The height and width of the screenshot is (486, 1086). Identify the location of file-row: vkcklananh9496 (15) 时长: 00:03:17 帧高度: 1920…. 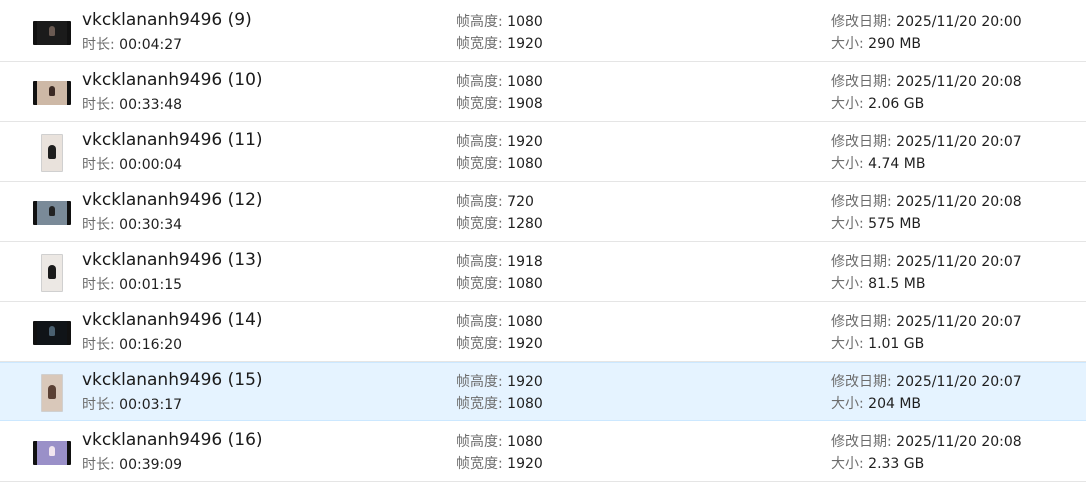
(543, 391).